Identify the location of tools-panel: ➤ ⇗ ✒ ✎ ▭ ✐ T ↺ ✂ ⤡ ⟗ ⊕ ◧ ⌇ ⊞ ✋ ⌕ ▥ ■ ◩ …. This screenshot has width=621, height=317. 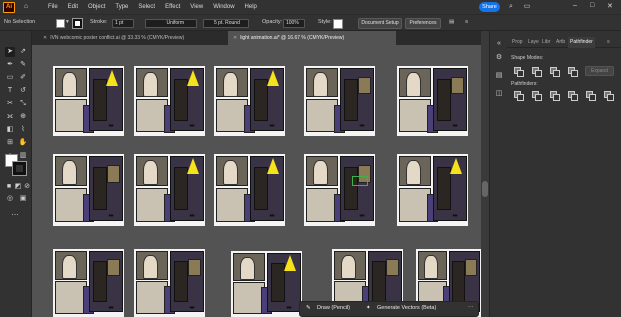
(16, 174).